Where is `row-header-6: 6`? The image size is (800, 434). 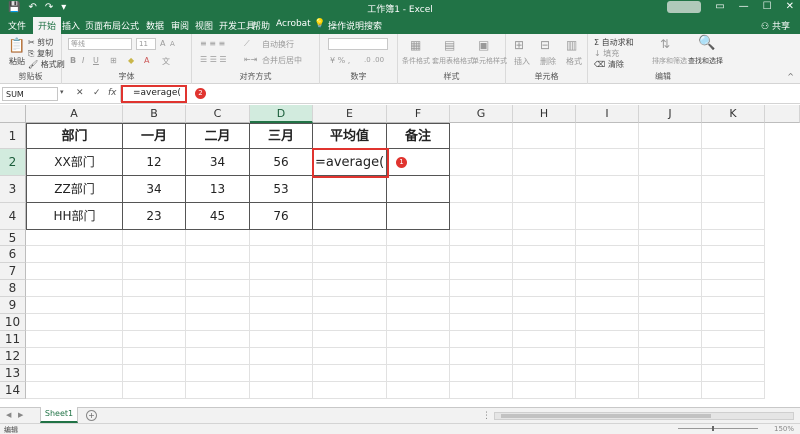
row-header-6: 6 is located at coordinates (13, 254).